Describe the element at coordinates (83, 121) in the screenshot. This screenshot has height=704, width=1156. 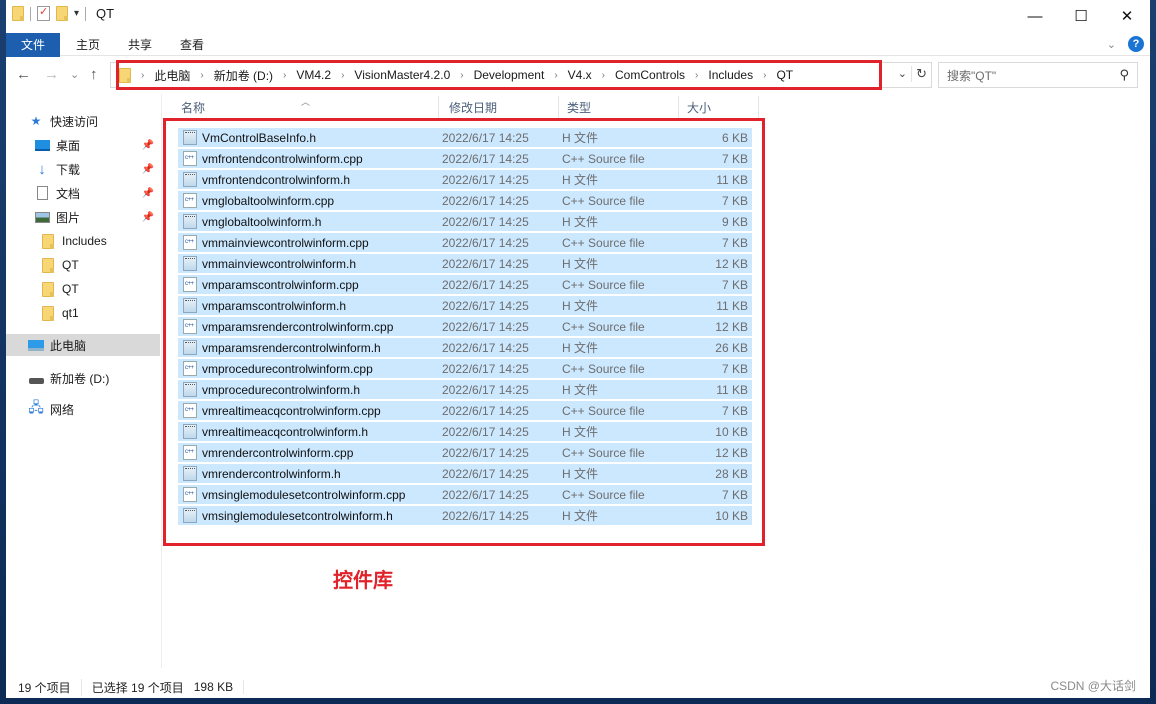
I see `sidebar-item-quick-access: ★ 快速访问` at that location.